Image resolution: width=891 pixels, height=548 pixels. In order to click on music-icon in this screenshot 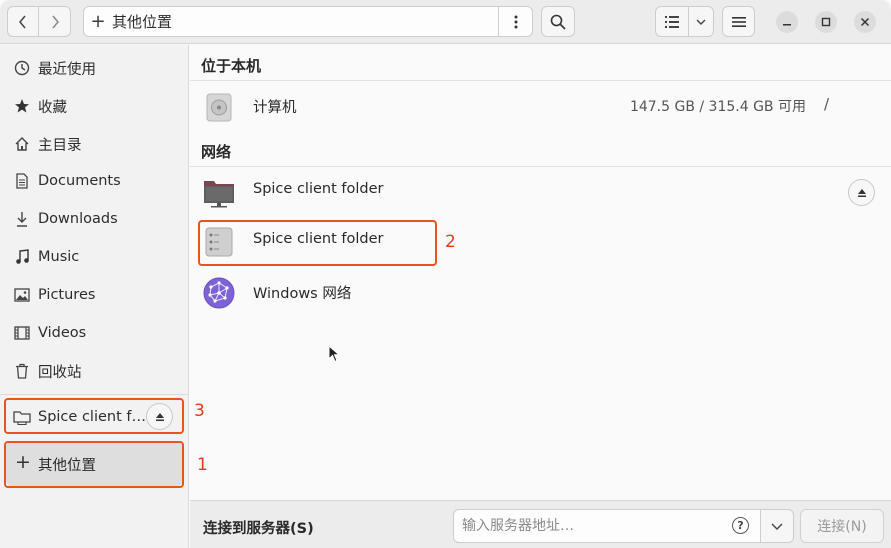, I will do `click(22, 257)`.